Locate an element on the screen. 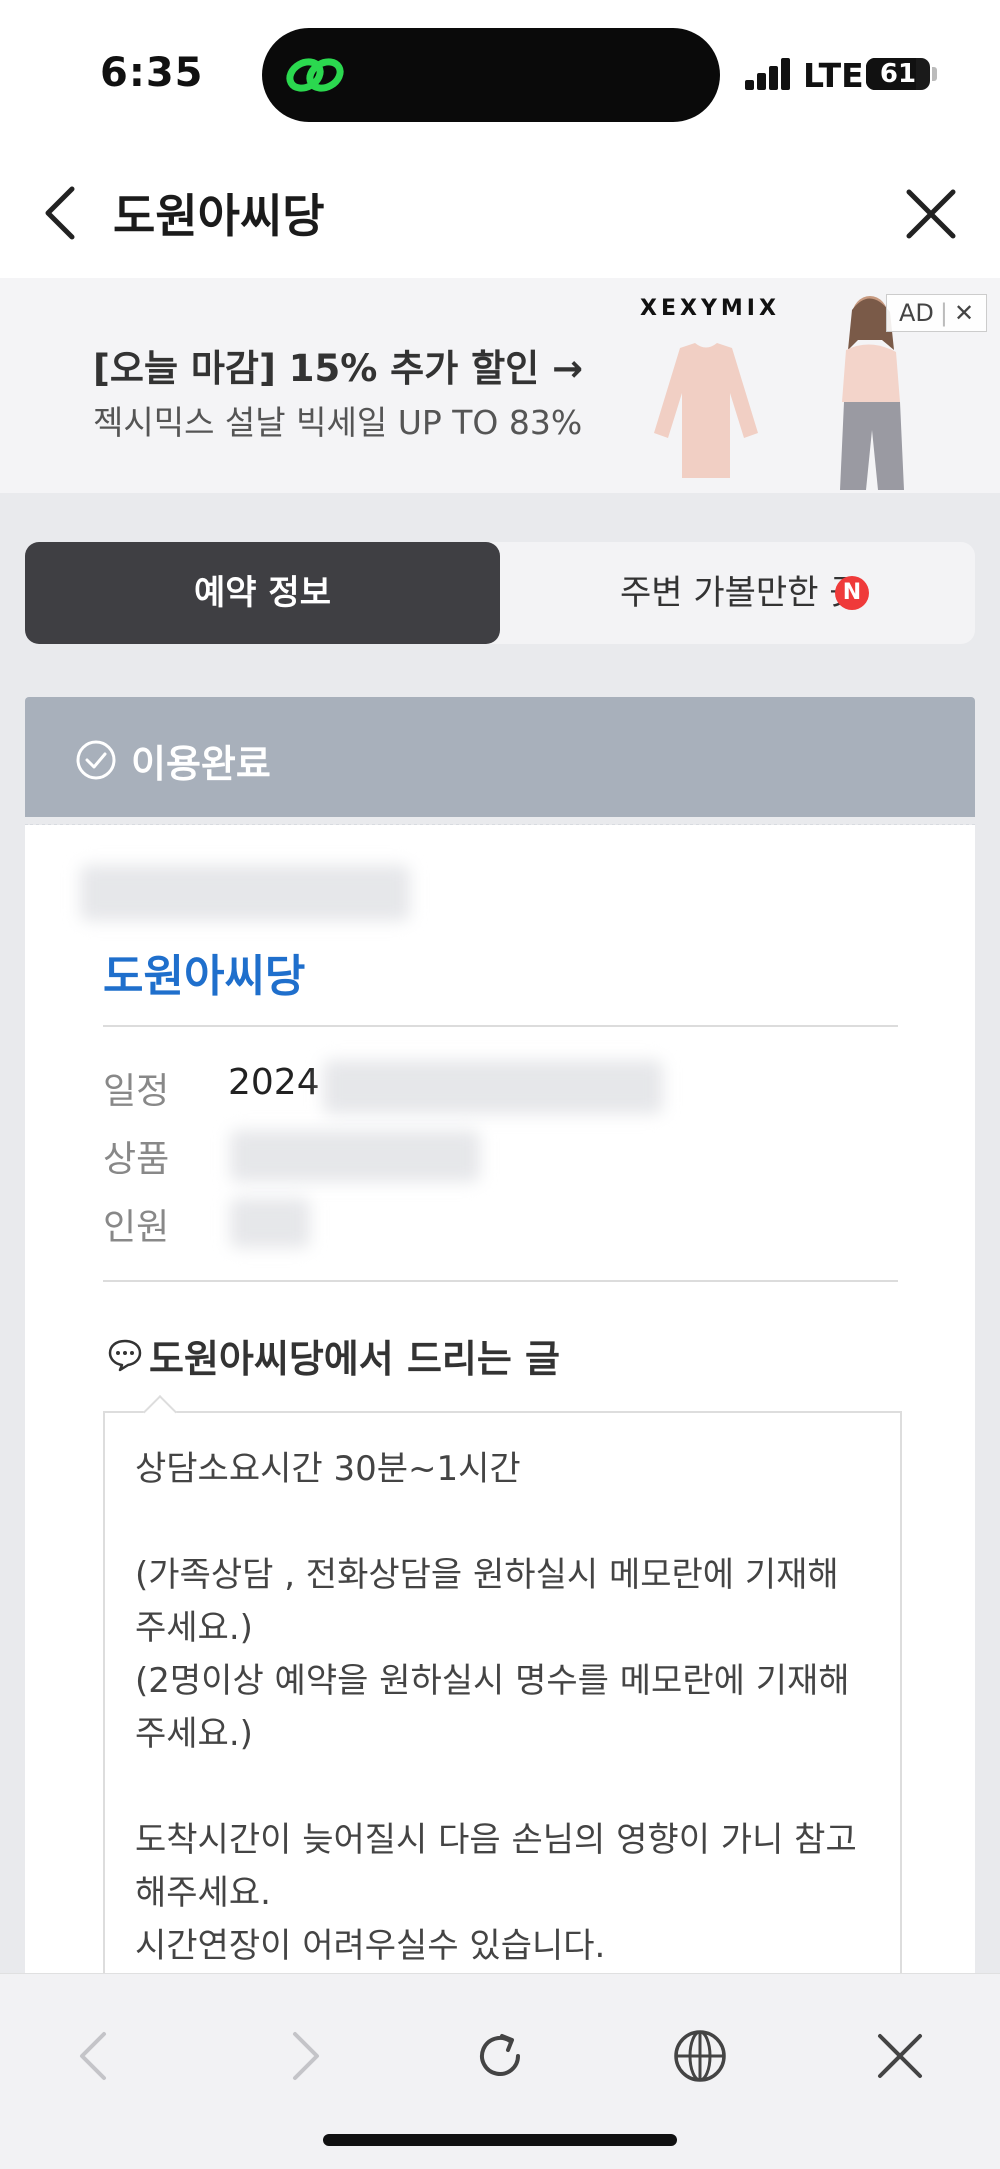  blurred-schedule is located at coordinates (493, 1087).